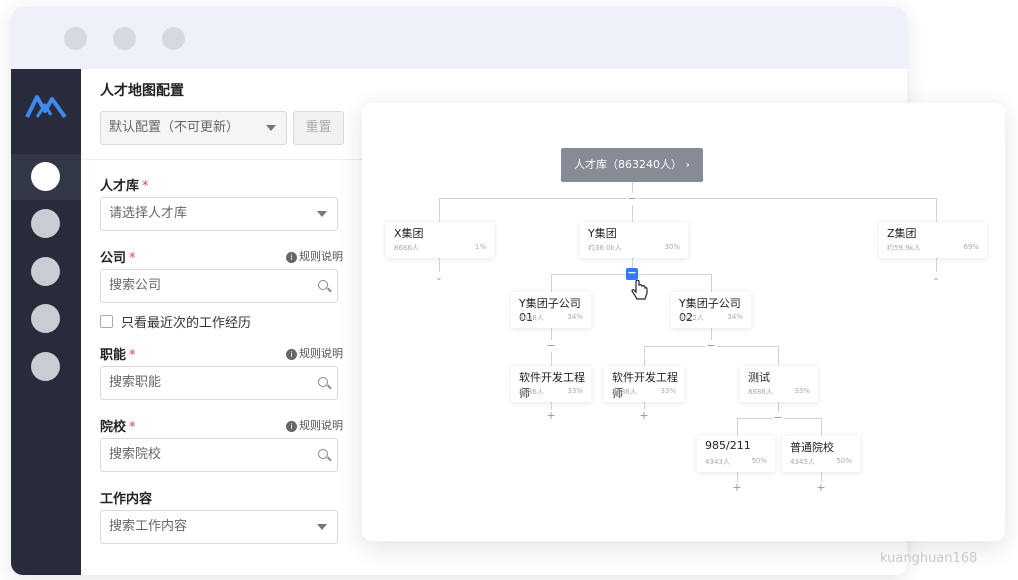 The height and width of the screenshot is (580, 1018). What do you see at coordinates (118, 355) in the screenshot?
I see `function-label: 职能 *` at bounding box center [118, 355].